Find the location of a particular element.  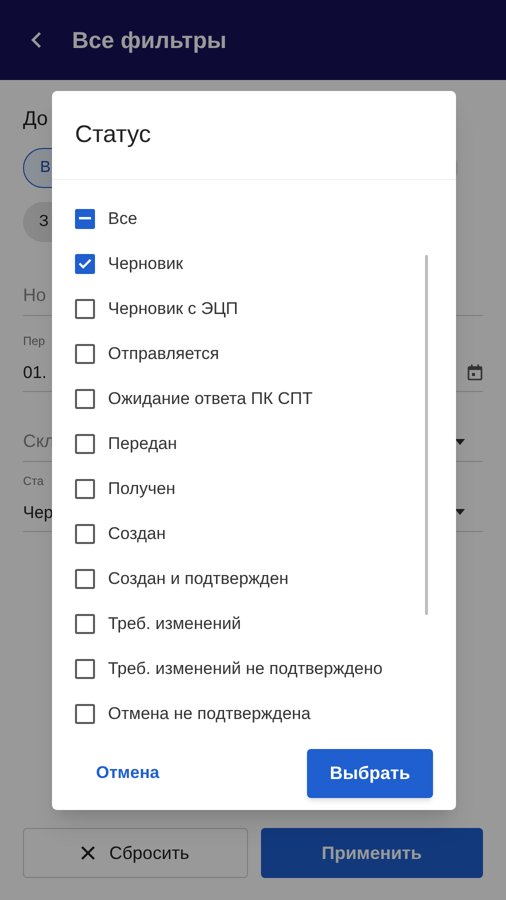

select-button: Выбрать is located at coordinates (370, 773).